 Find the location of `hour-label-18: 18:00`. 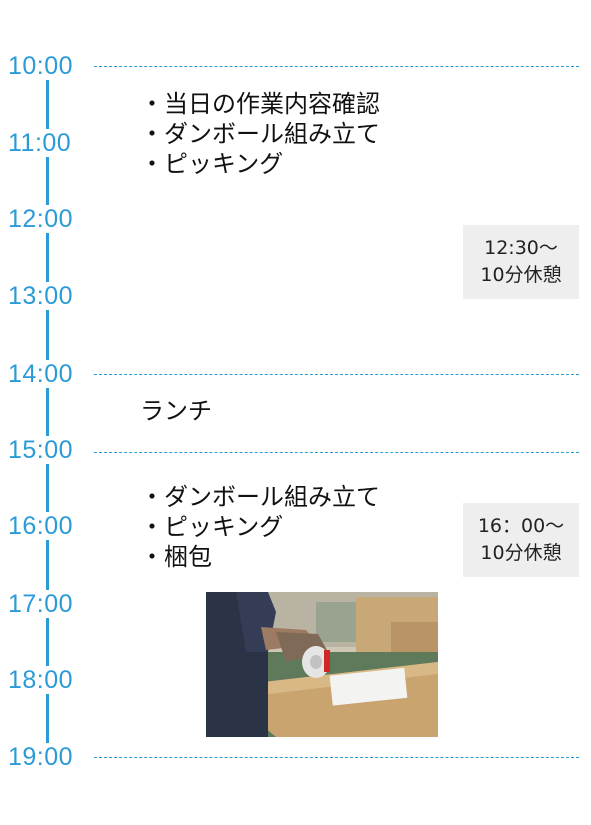

hour-label-18: 18:00 is located at coordinates (41, 680).